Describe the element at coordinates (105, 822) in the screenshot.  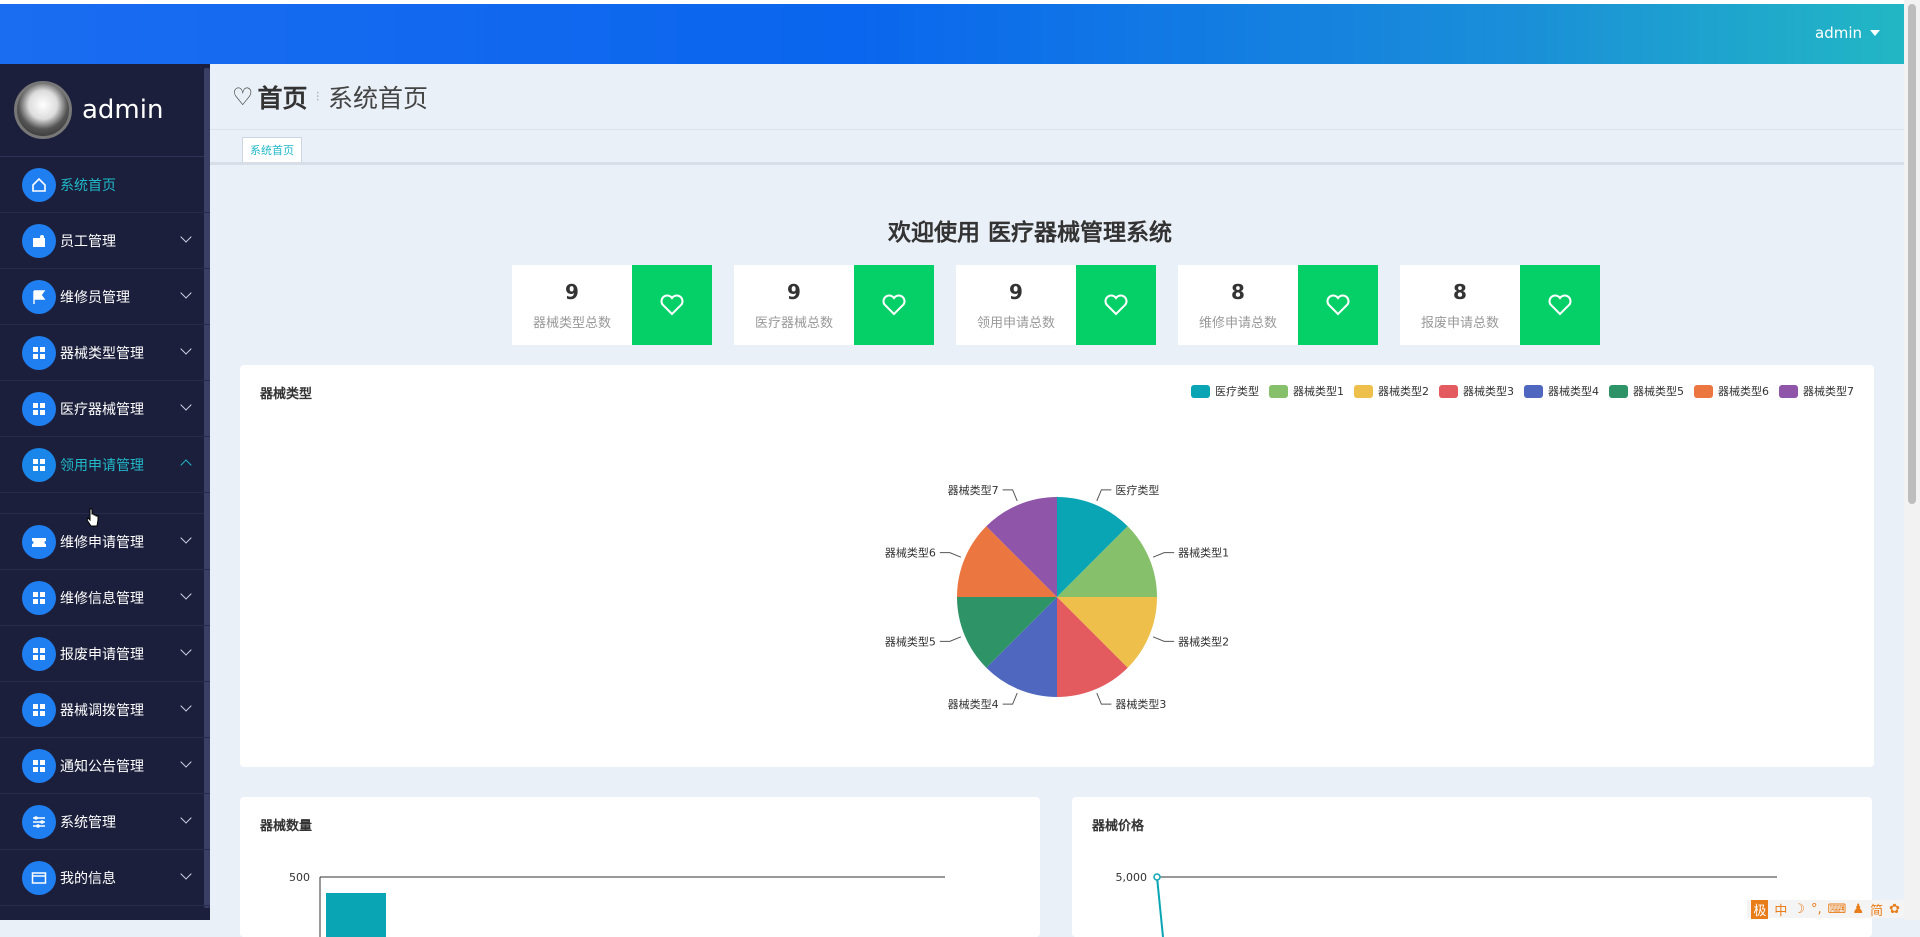
I see `sidebar-item-11: 系统管理` at that location.